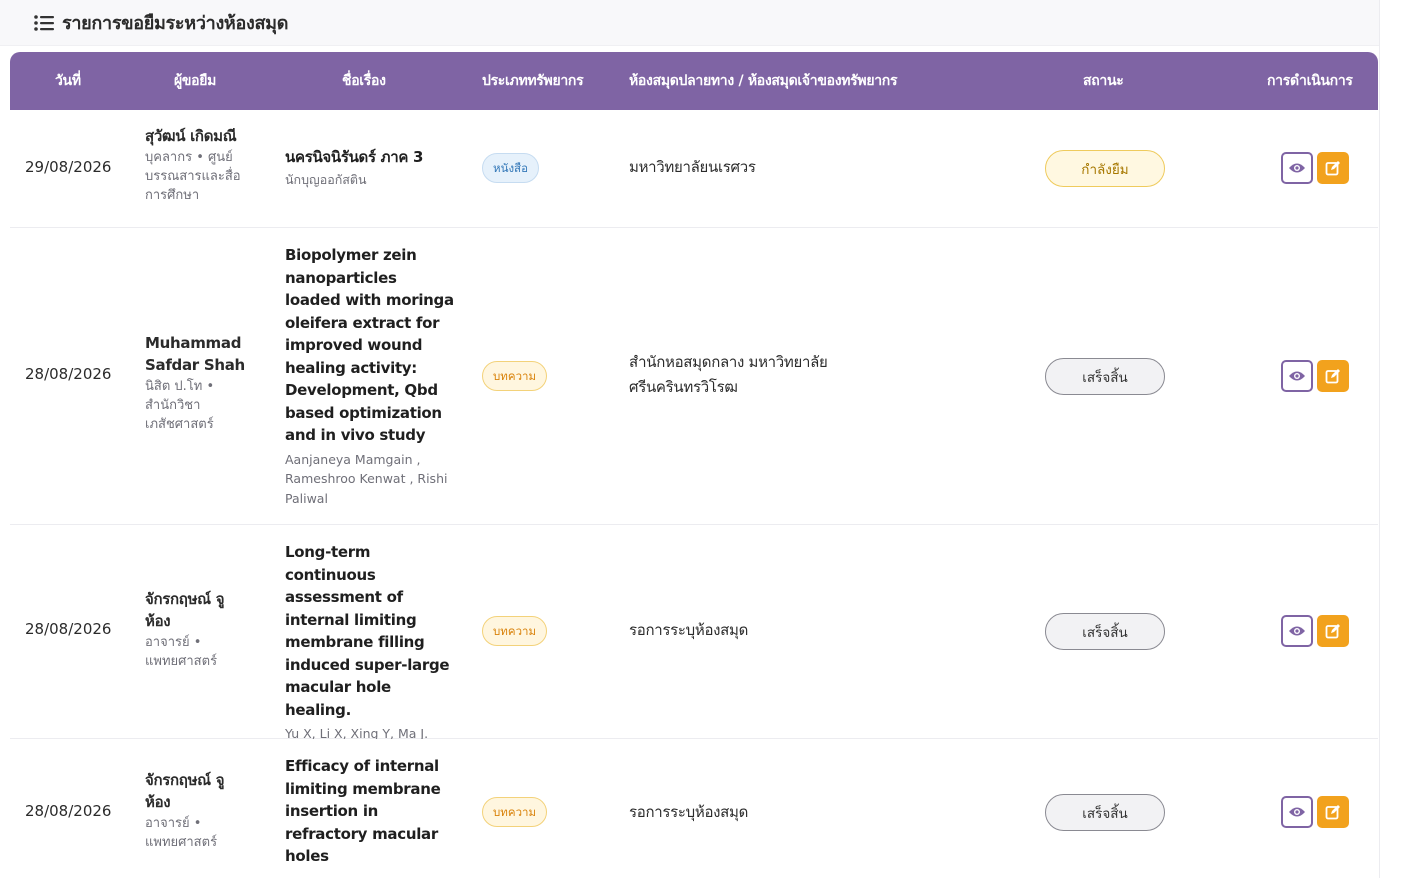 Image resolution: width=1419 pixels, height=879 pixels. Describe the element at coordinates (68, 81) in the screenshot. I see `header-date: วันที่` at that location.